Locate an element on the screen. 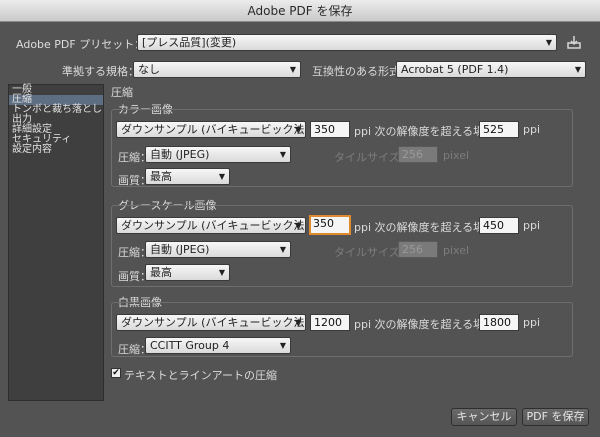  save-pdf-button: PDF を保存 is located at coordinates (555, 417).